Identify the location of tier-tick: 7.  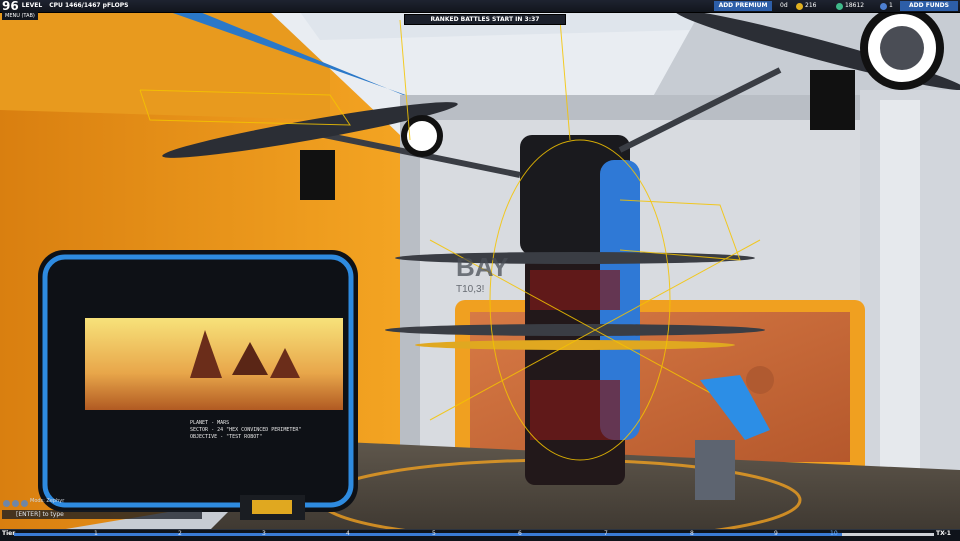
(606, 533).